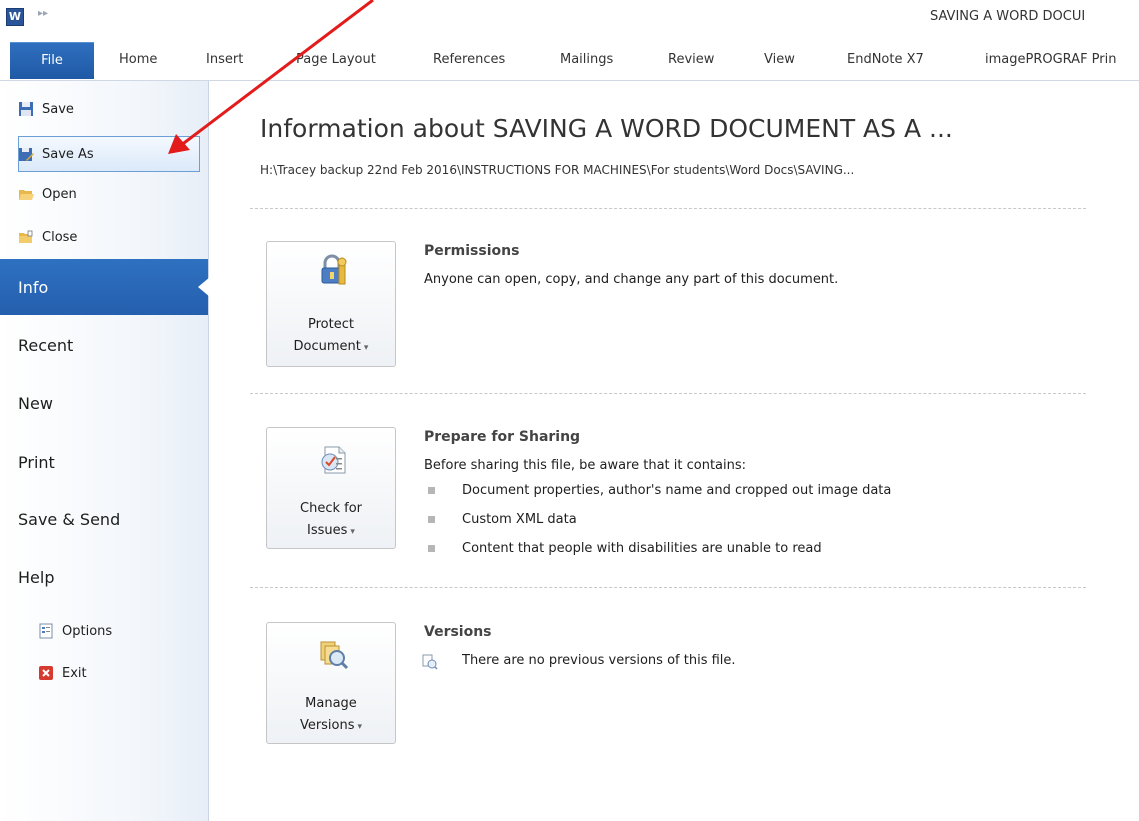 This screenshot has width=1139, height=821. I want to click on protect-document-button: Protect Document ▾, so click(331, 304).